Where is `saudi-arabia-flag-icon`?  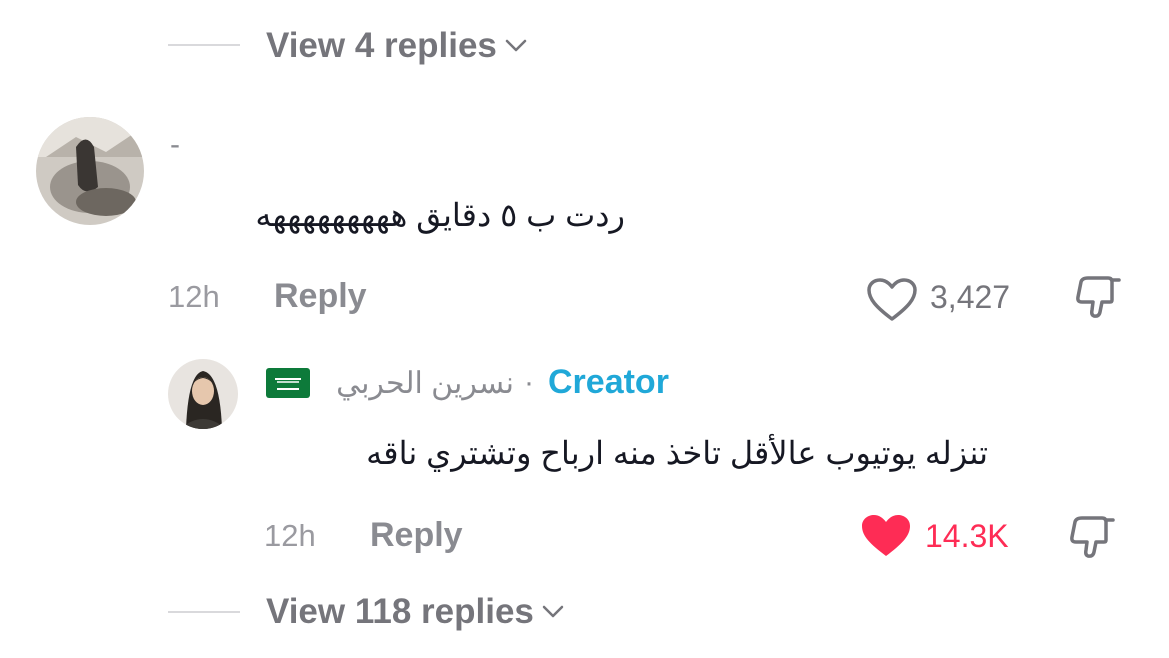 saudi-arabia-flag-icon is located at coordinates (288, 383).